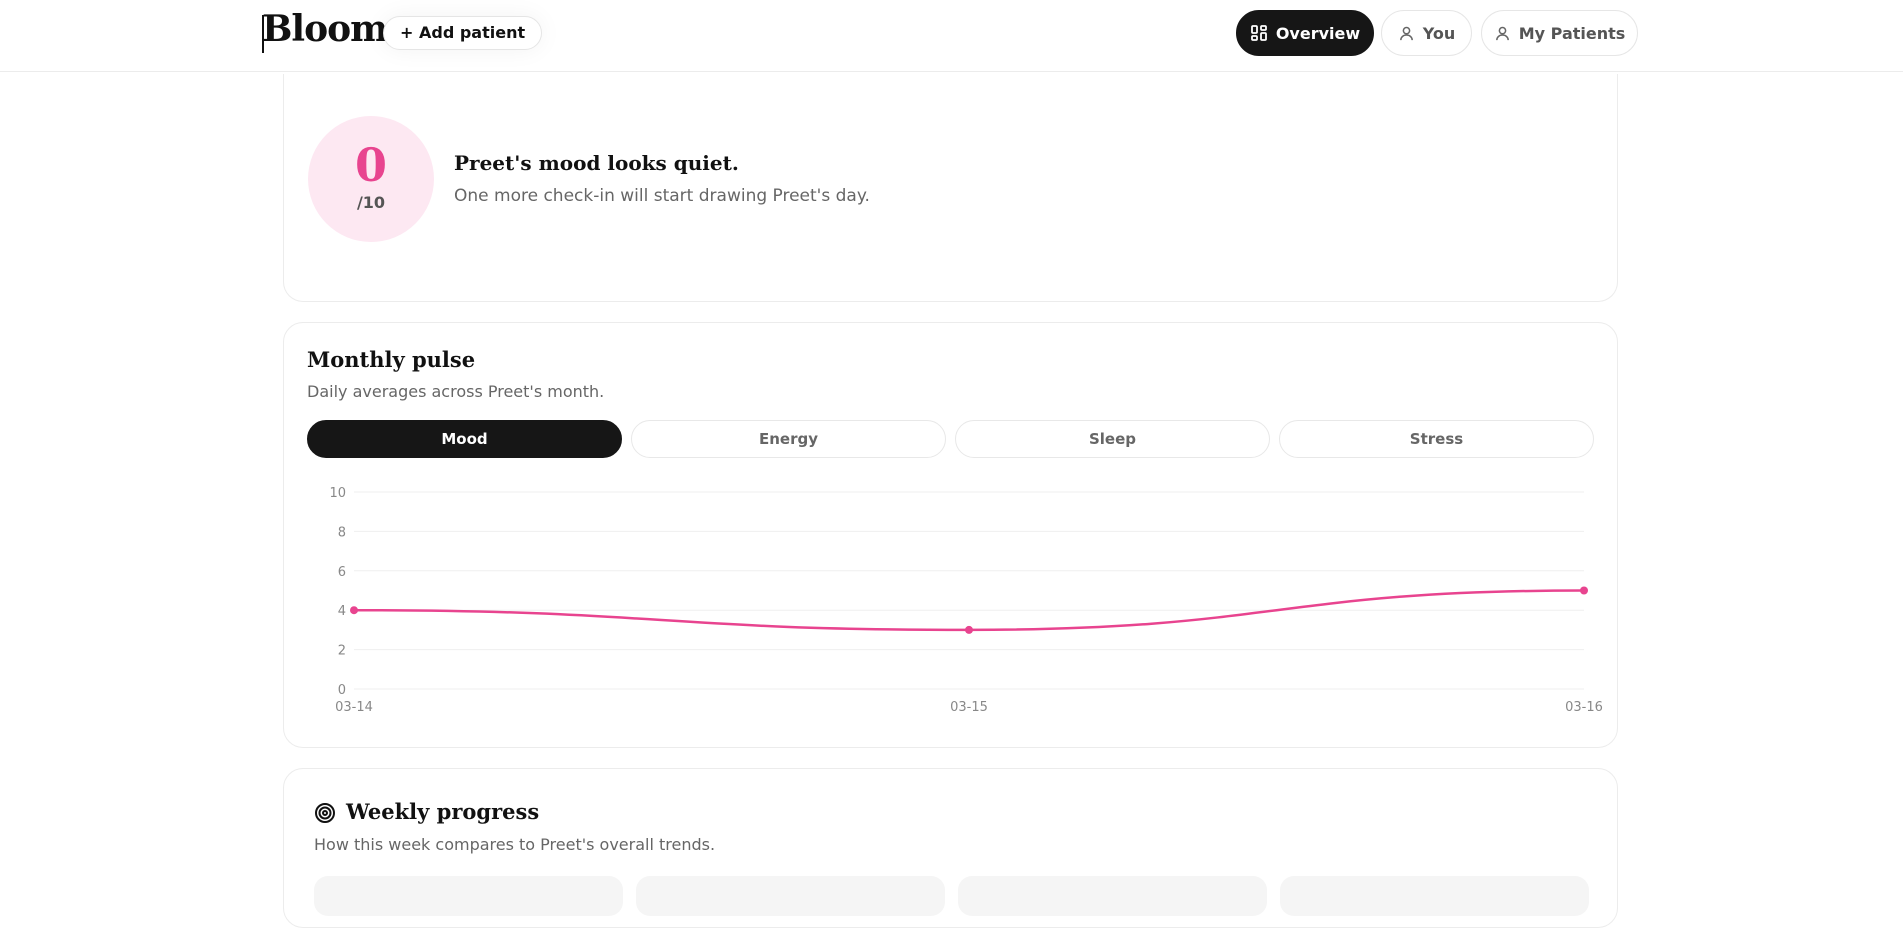  What do you see at coordinates (342, 572) in the screenshot?
I see `y-tick-label: 6` at bounding box center [342, 572].